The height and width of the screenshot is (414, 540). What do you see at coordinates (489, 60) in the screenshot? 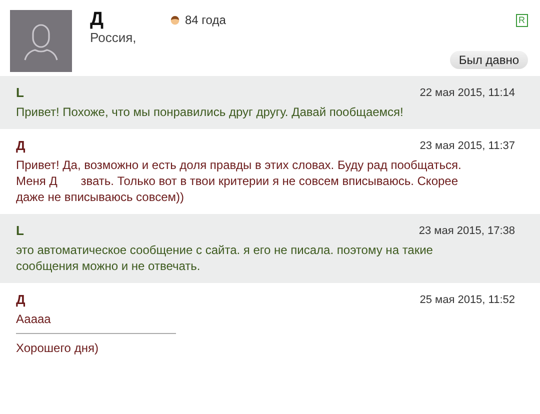
I see `status-pill: Был давно` at bounding box center [489, 60].